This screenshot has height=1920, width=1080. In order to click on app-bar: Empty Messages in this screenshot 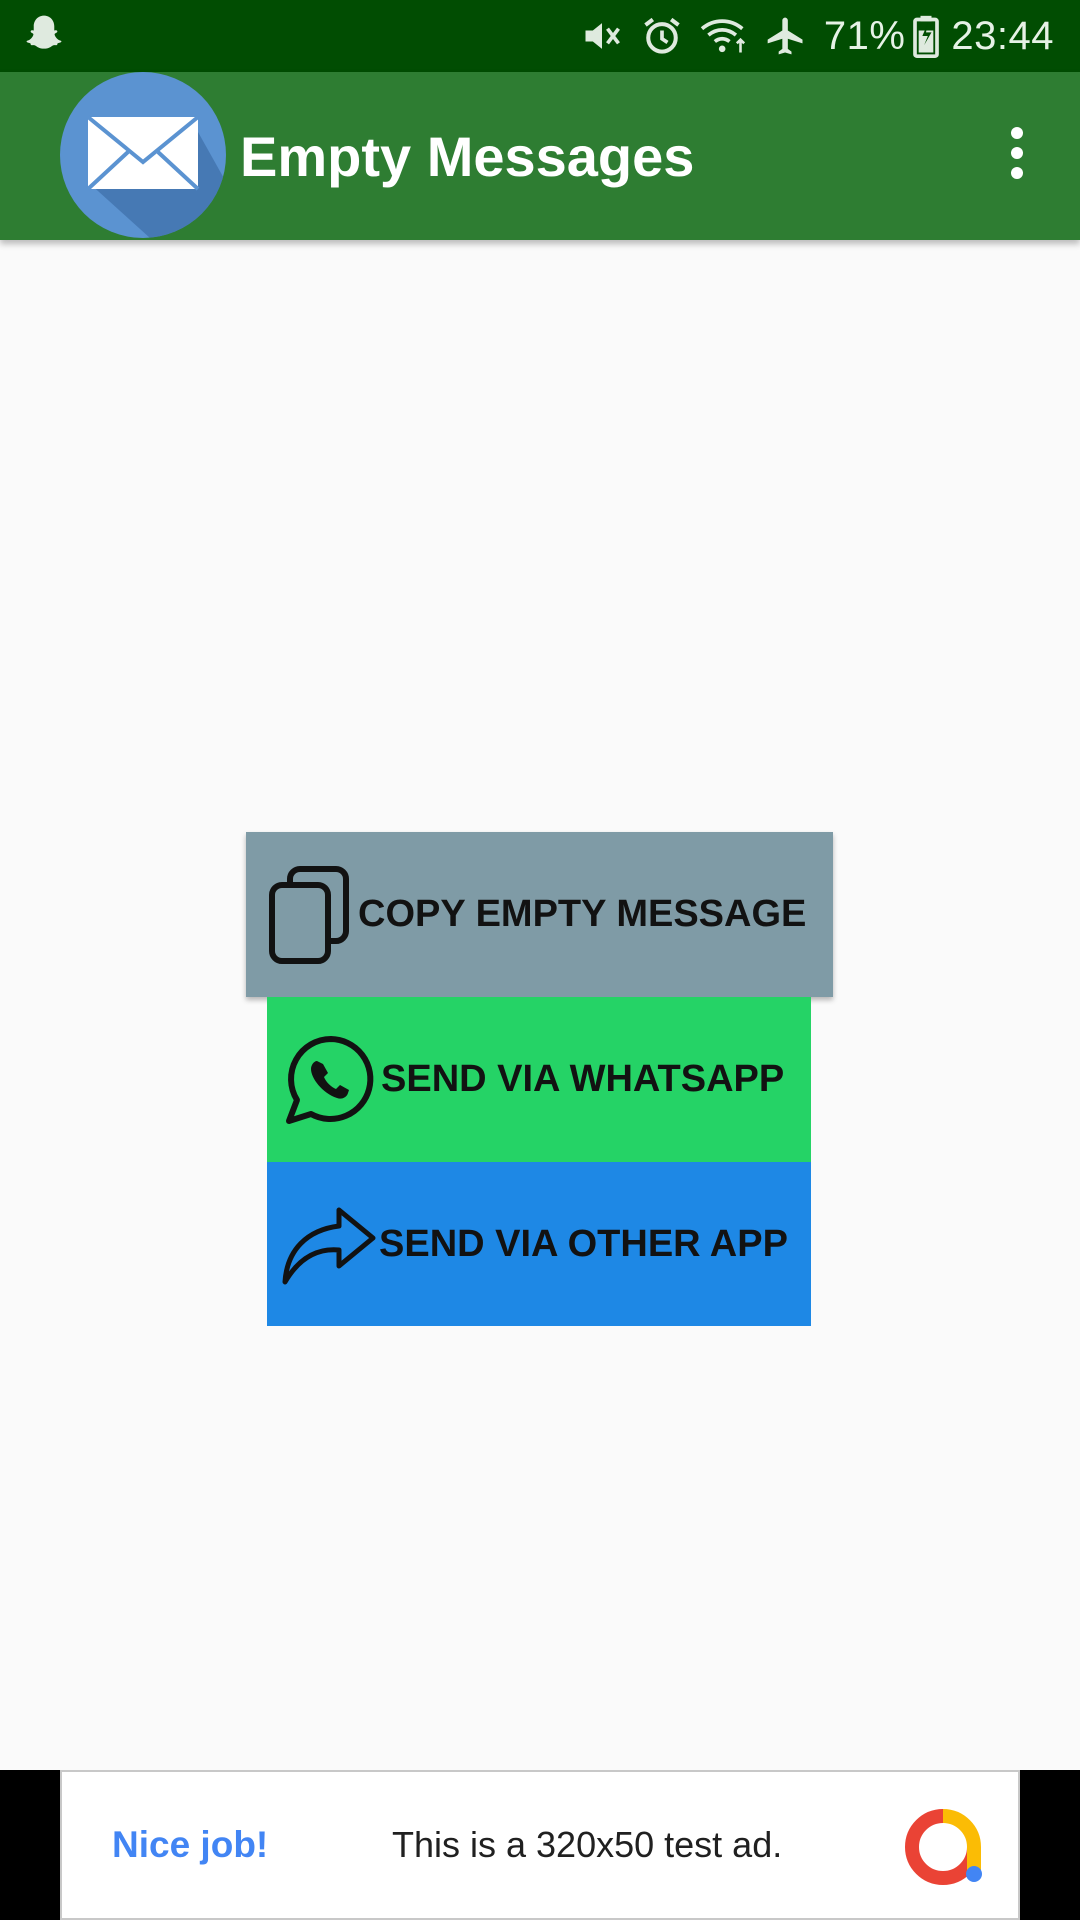, I will do `click(540, 156)`.